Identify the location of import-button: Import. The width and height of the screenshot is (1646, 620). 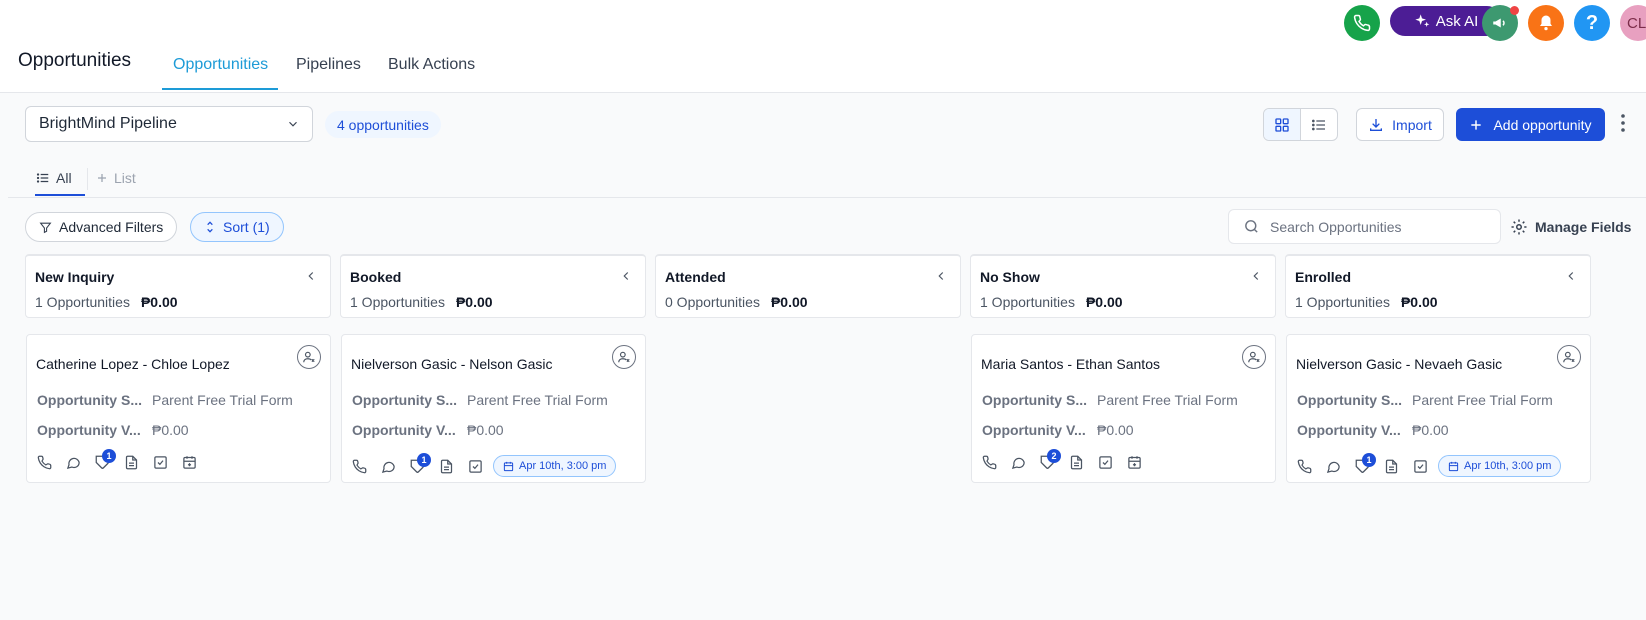
(1400, 124).